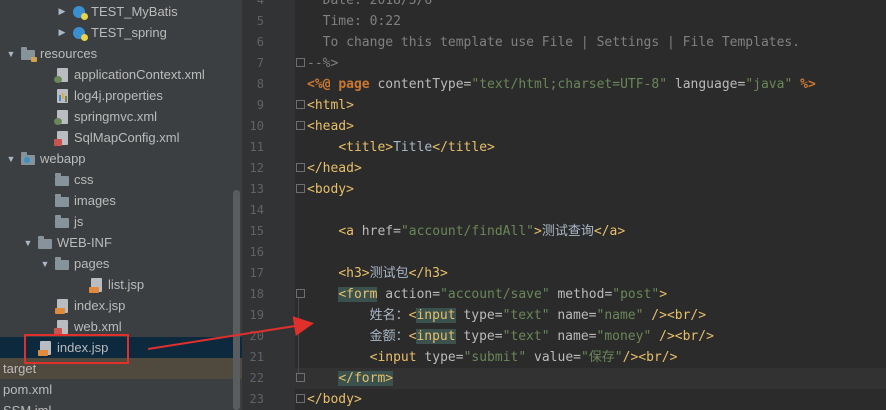  Describe the element at coordinates (62, 180) in the screenshot. I see `folder-icon` at that location.